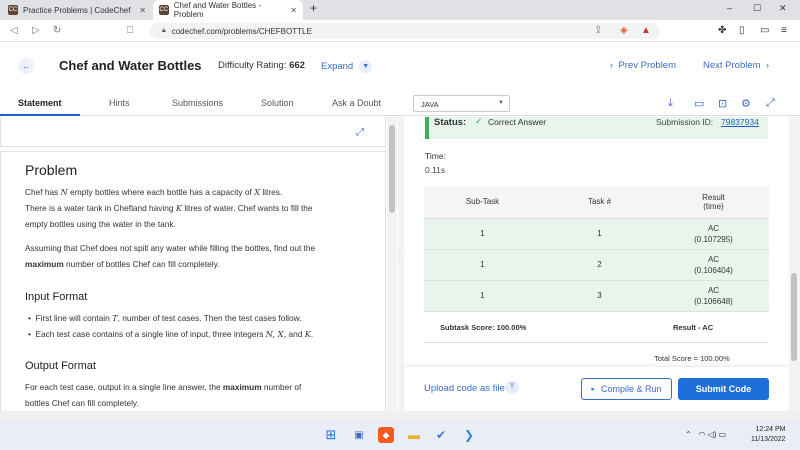  What do you see at coordinates (40, 103) in the screenshot?
I see `tab-statement: Statement` at bounding box center [40, 103].